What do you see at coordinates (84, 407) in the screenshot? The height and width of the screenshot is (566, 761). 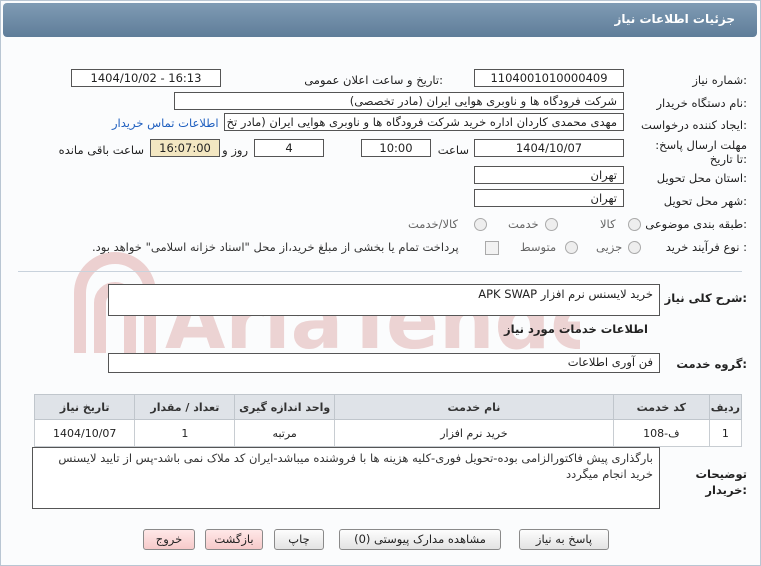 I see `col-need-date: تاریخ نیاز` at bounding box center [84, 407].